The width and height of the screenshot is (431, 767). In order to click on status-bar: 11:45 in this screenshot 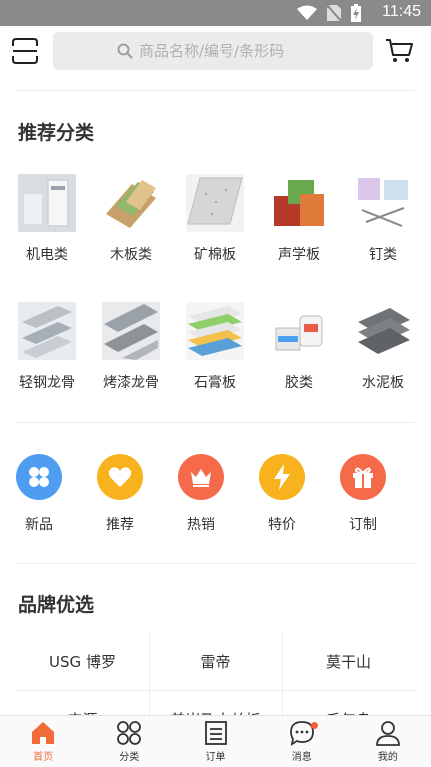, I will do `click(215, 13)`.